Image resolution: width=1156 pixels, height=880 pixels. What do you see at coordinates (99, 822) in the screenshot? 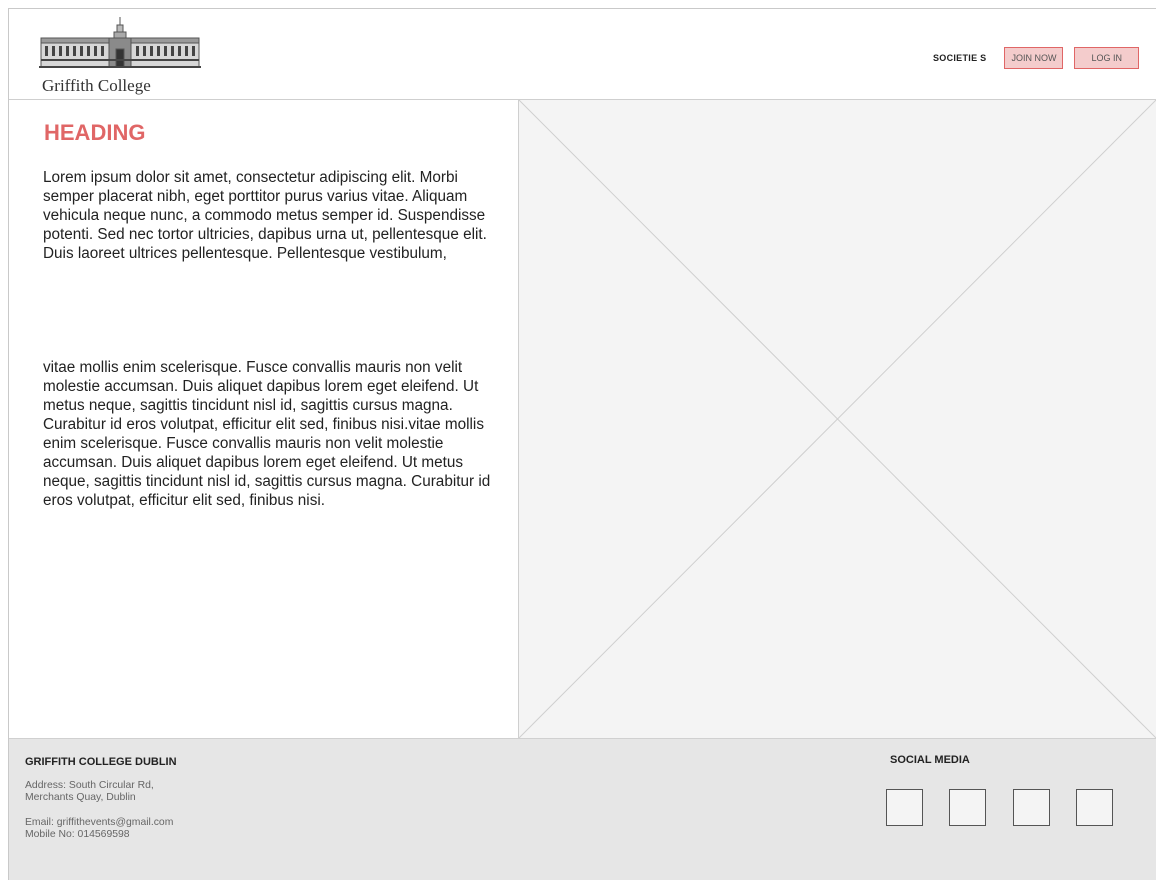
I see `footer-email: Email: griffithevents@gmail.com` at bounding box center [99, 822].